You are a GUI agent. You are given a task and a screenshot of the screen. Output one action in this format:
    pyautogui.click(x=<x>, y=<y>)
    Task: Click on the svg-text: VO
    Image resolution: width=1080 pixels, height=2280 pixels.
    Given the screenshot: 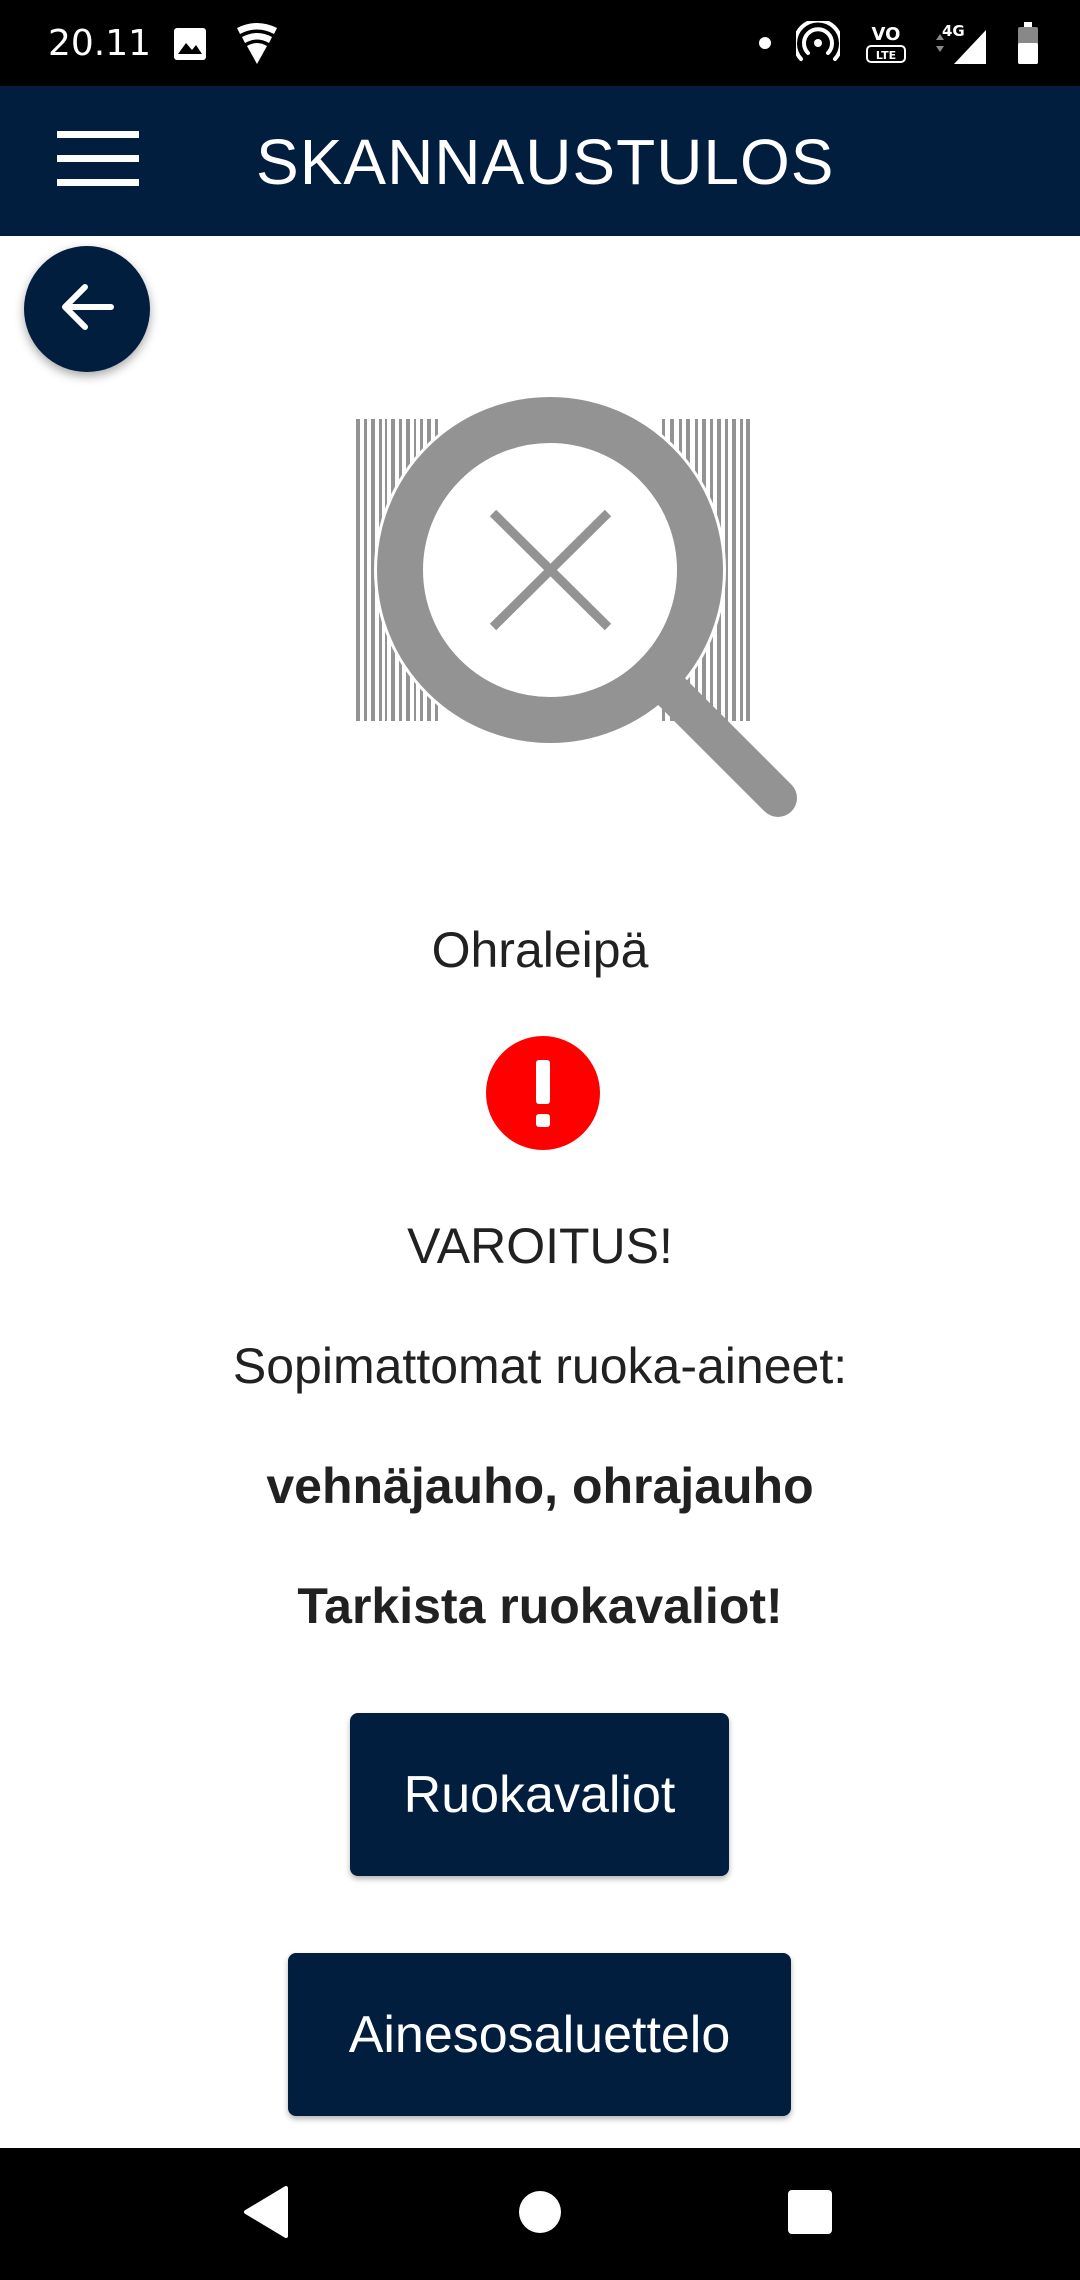 What is the action you would take?
    pyautogui.click(x=886, y=34)
    